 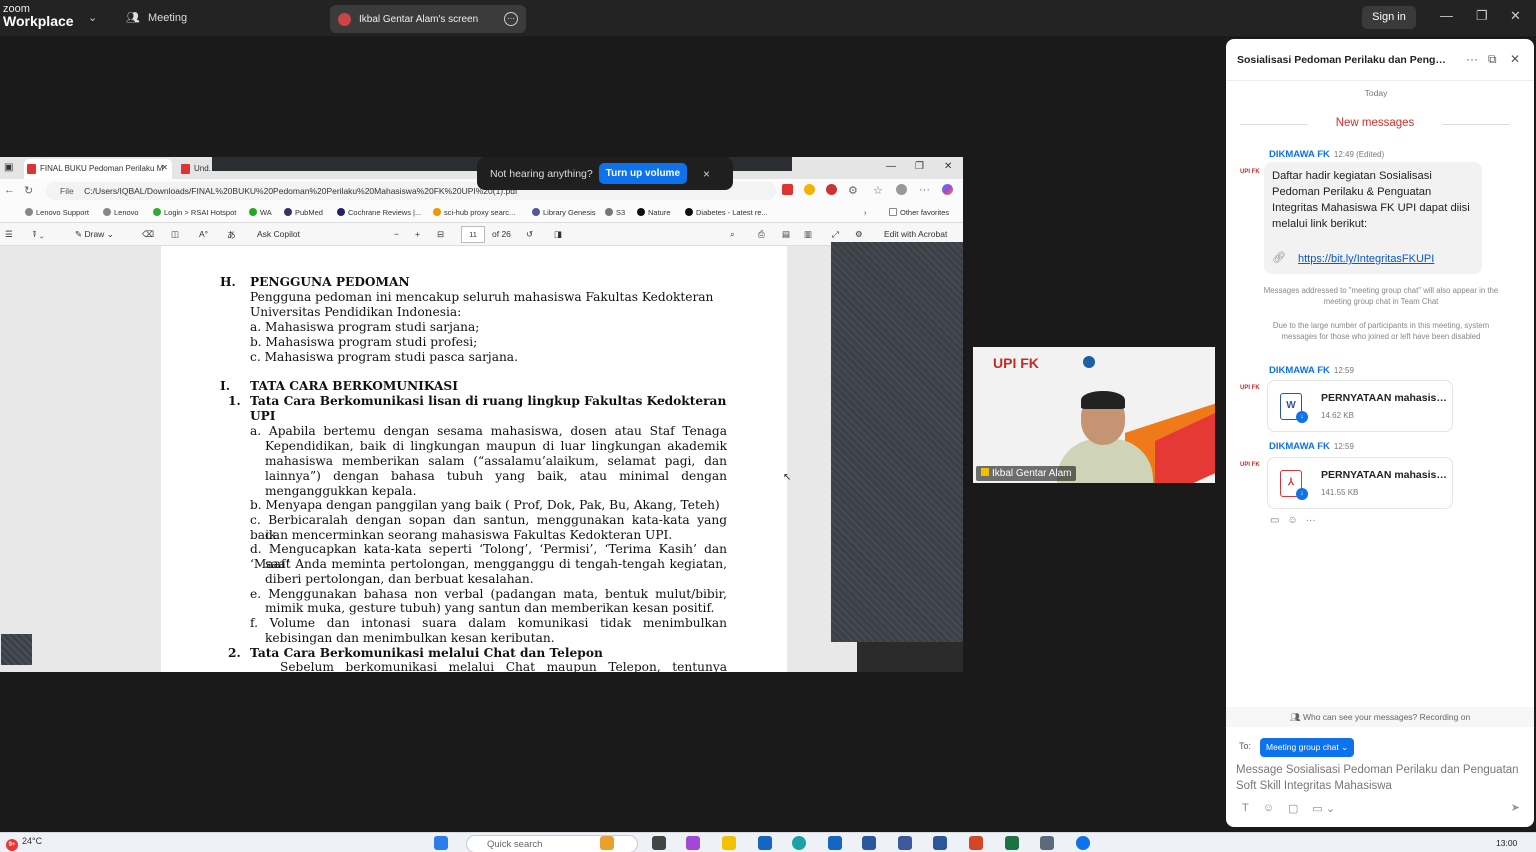 What do you see at coordinates (1307, 747) in the screenshot?
I see `recipient-dropdown: Meeting group chat ⌄` at bounding box center [1307, 747].